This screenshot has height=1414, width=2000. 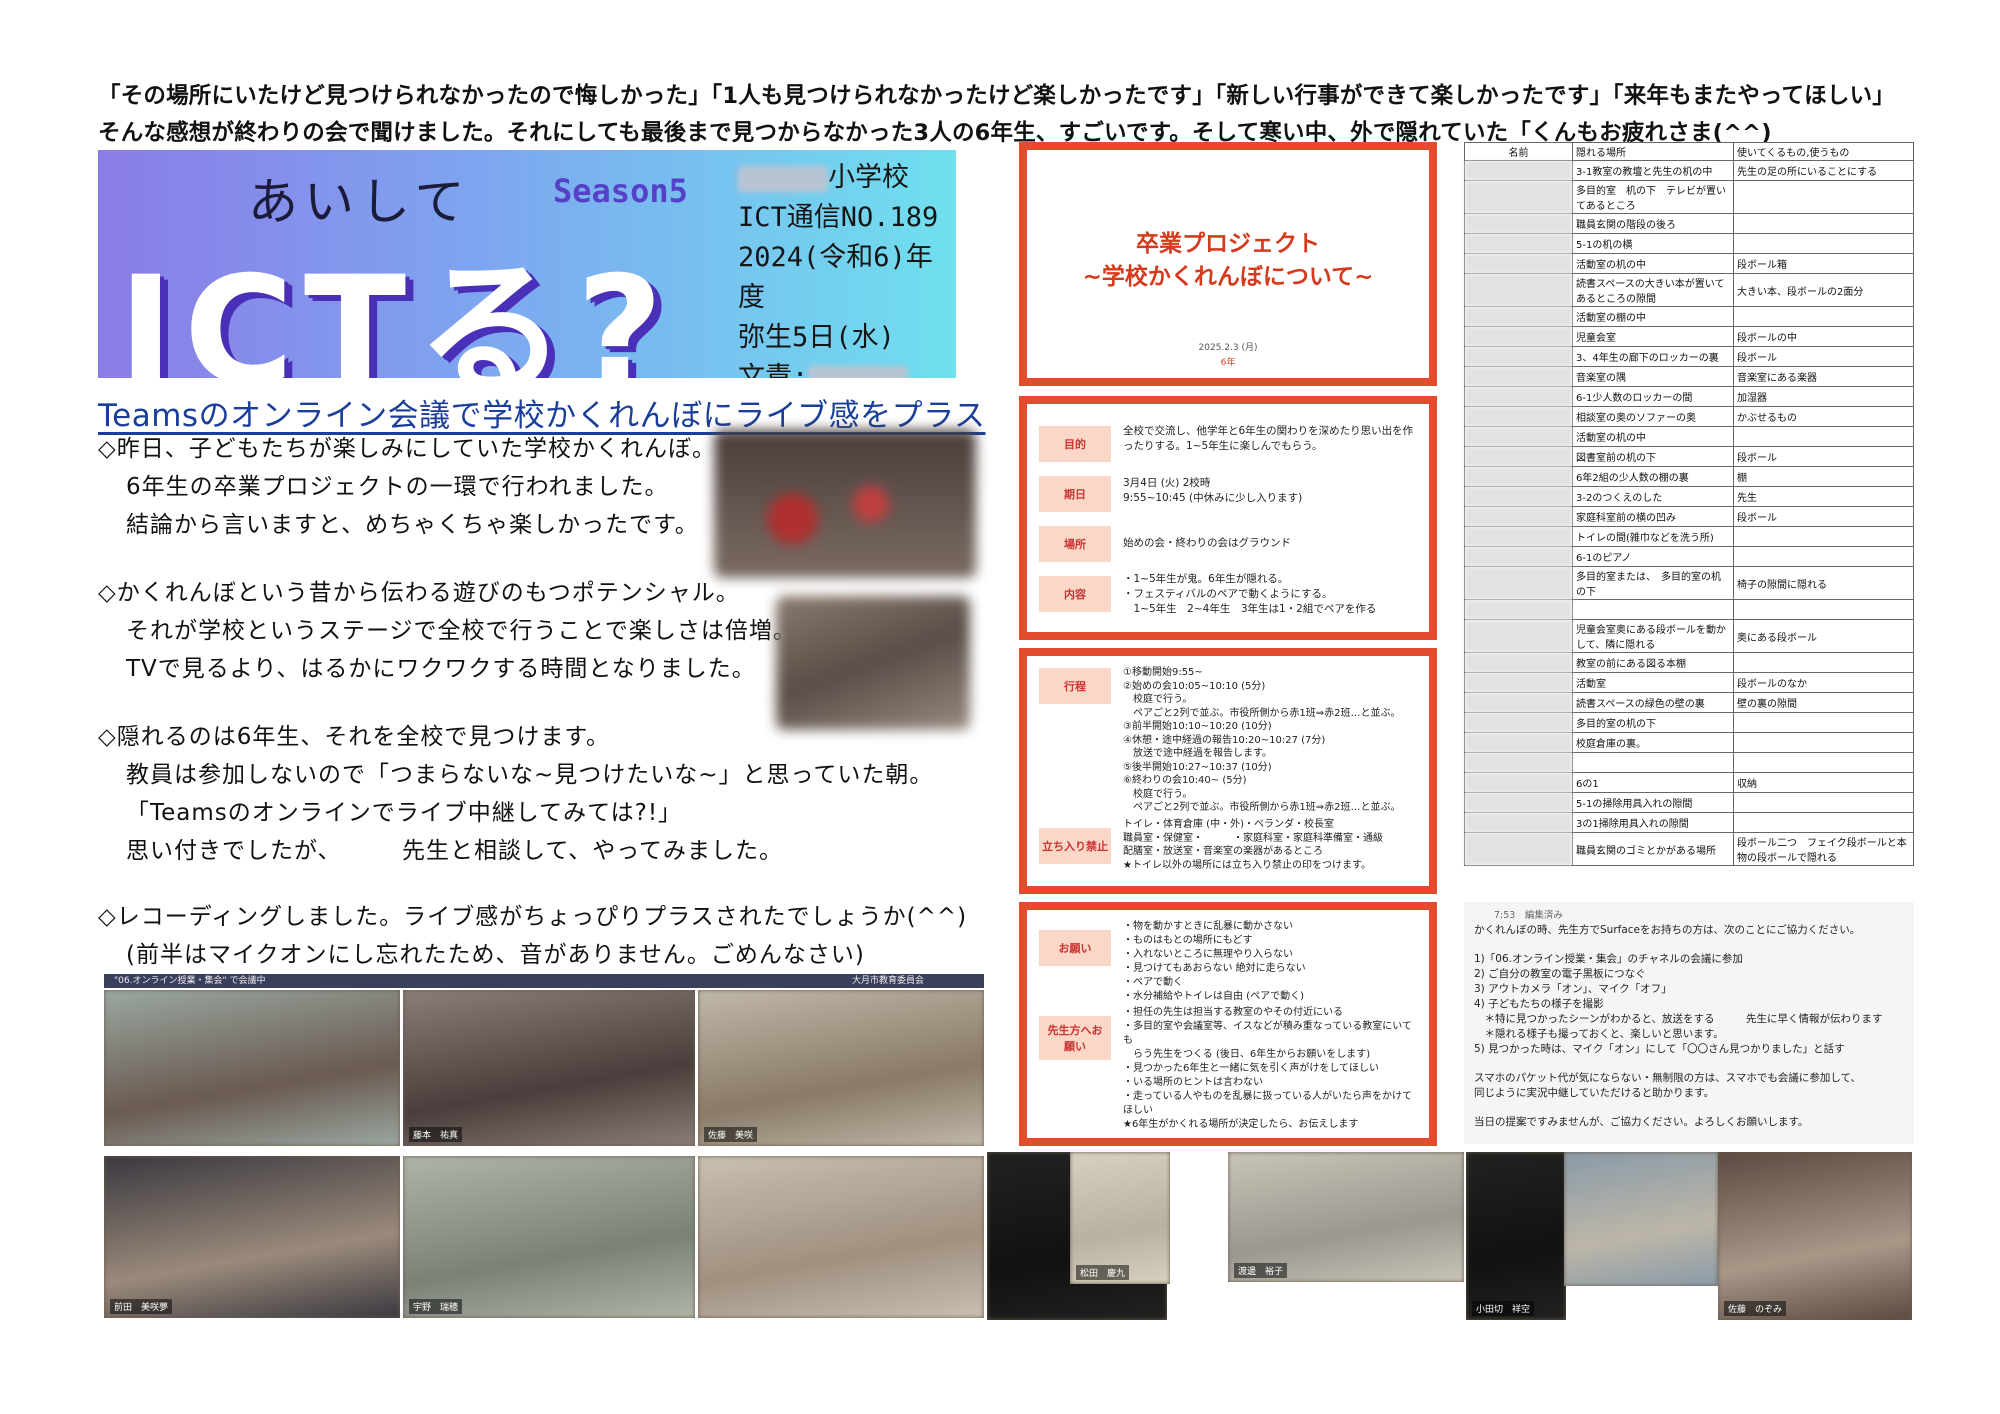 I want to click on video-tile: 前田 美咲夢, so click(x=252, y=1237).